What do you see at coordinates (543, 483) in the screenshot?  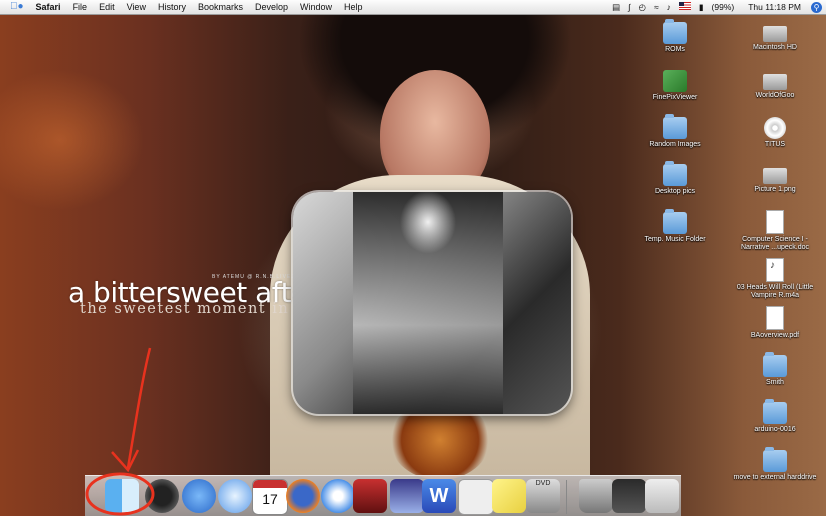 I see `dvd-label: DVD` at bounding box center [543, 483].